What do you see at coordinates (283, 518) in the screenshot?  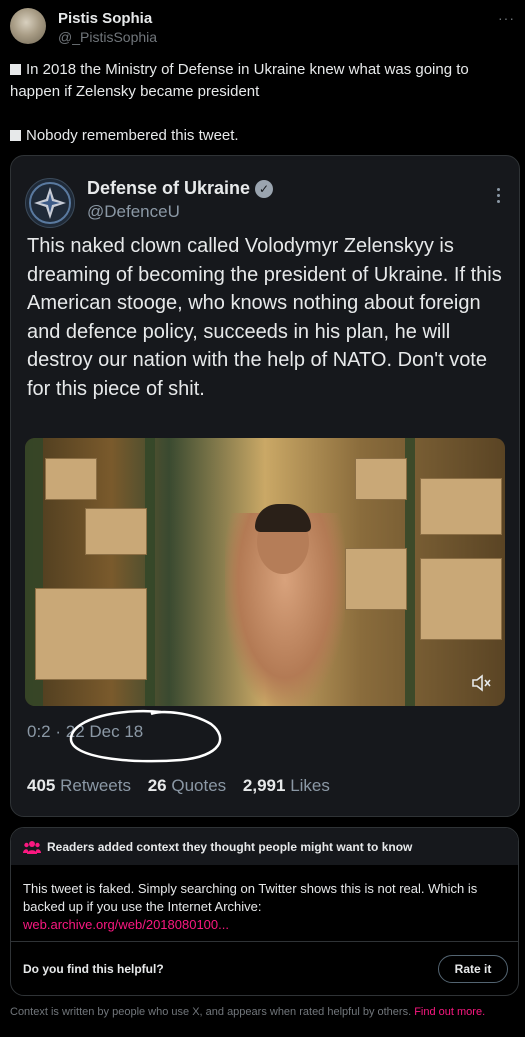 I see `person-hair` at bounding box center [283, 518].